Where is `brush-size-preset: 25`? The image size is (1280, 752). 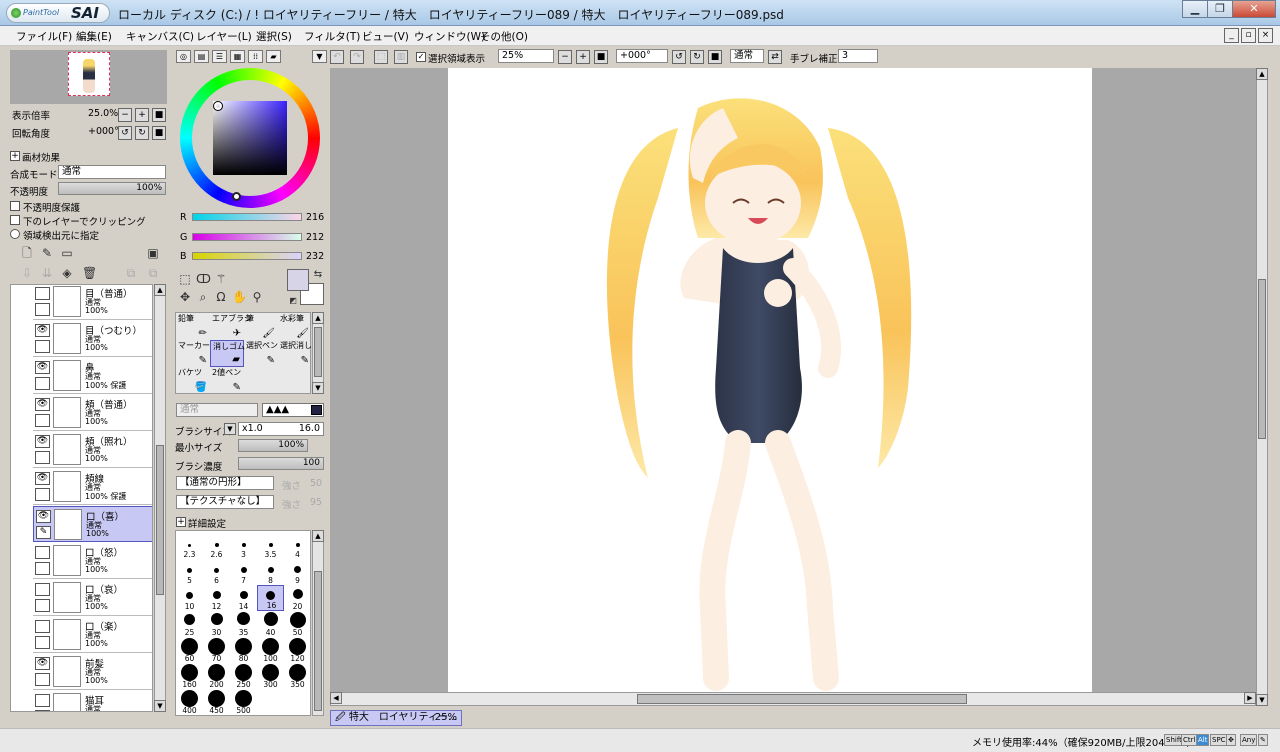 brush-size-preset: 25 is located at coordinates (189, 624).